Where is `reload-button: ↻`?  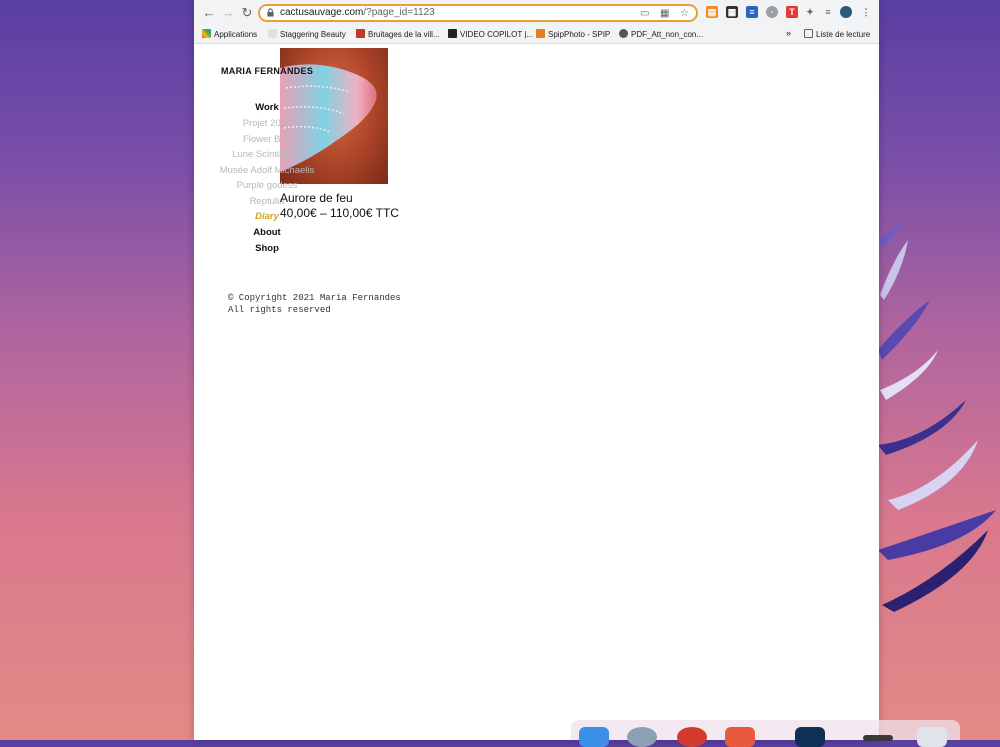 reload-button: ↻ is located at coordinates (247, 13).